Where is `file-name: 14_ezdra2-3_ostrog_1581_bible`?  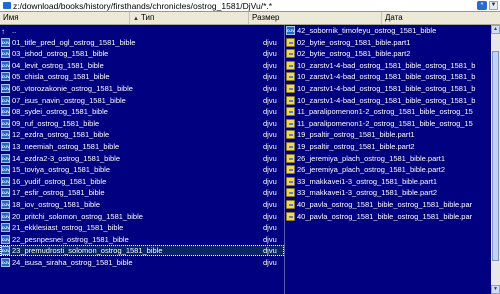
file-name: 14_ezdra2-3_ostrog_1581_bible is located at coordinates (66, 158).